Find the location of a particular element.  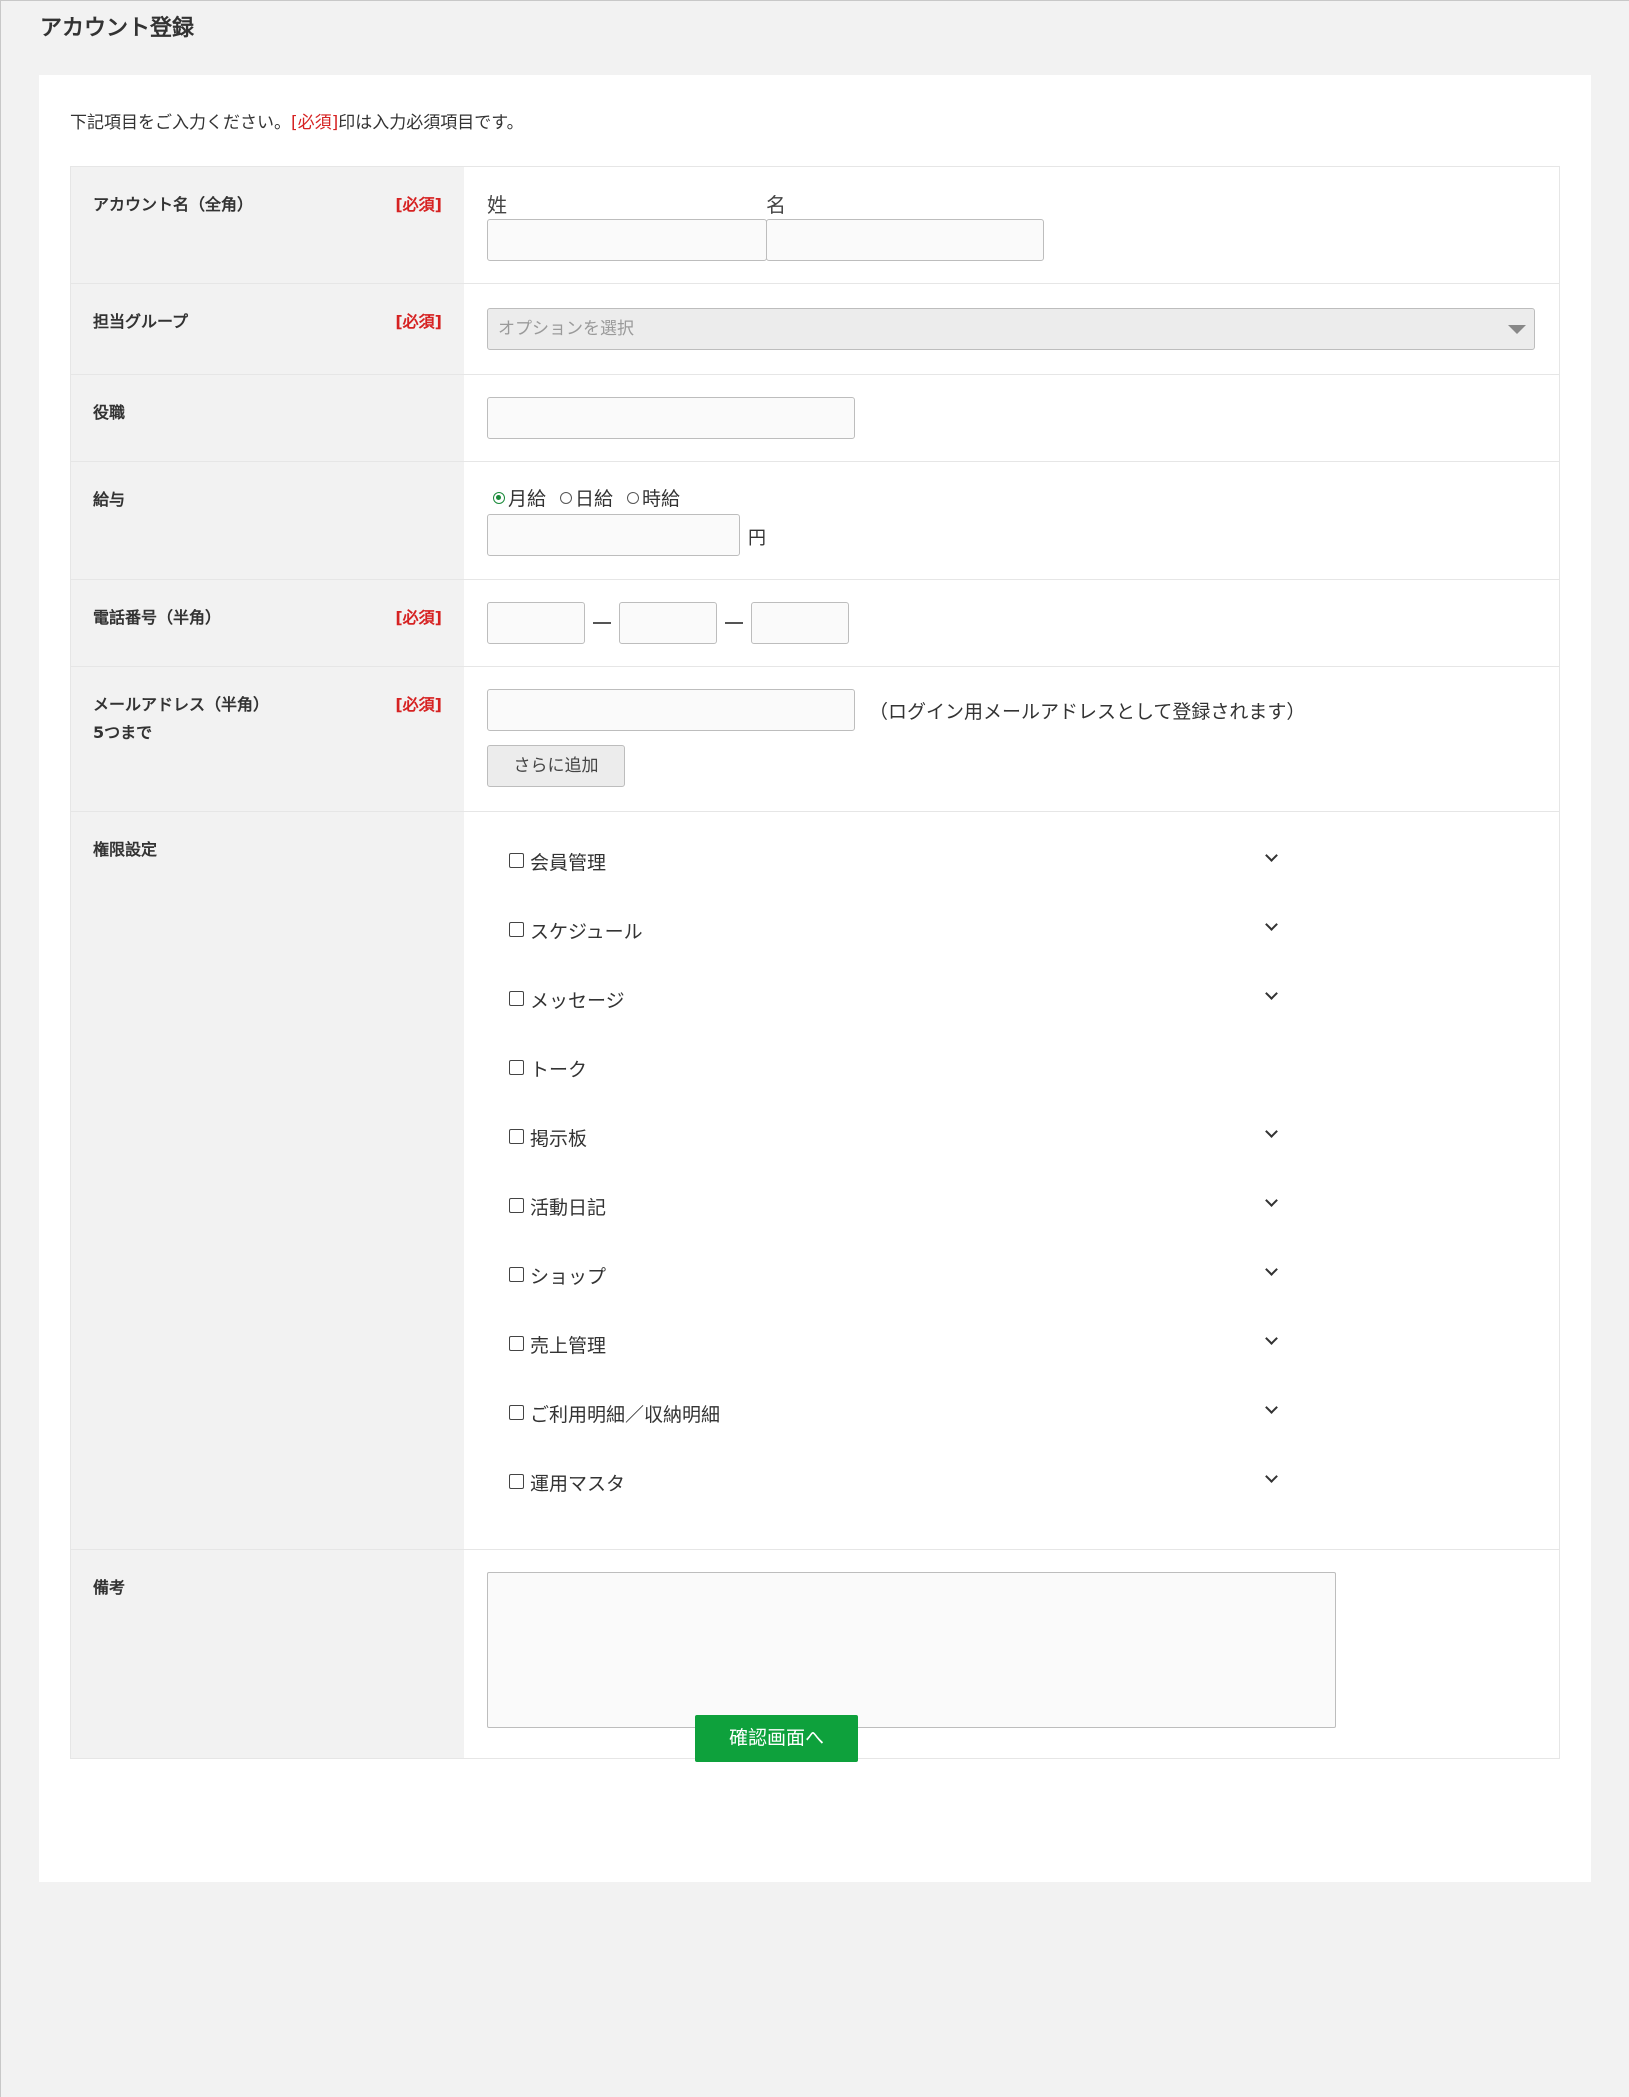

row-salary: 給与 月給 日給 時給 円 is located at coordinates (815, 521).